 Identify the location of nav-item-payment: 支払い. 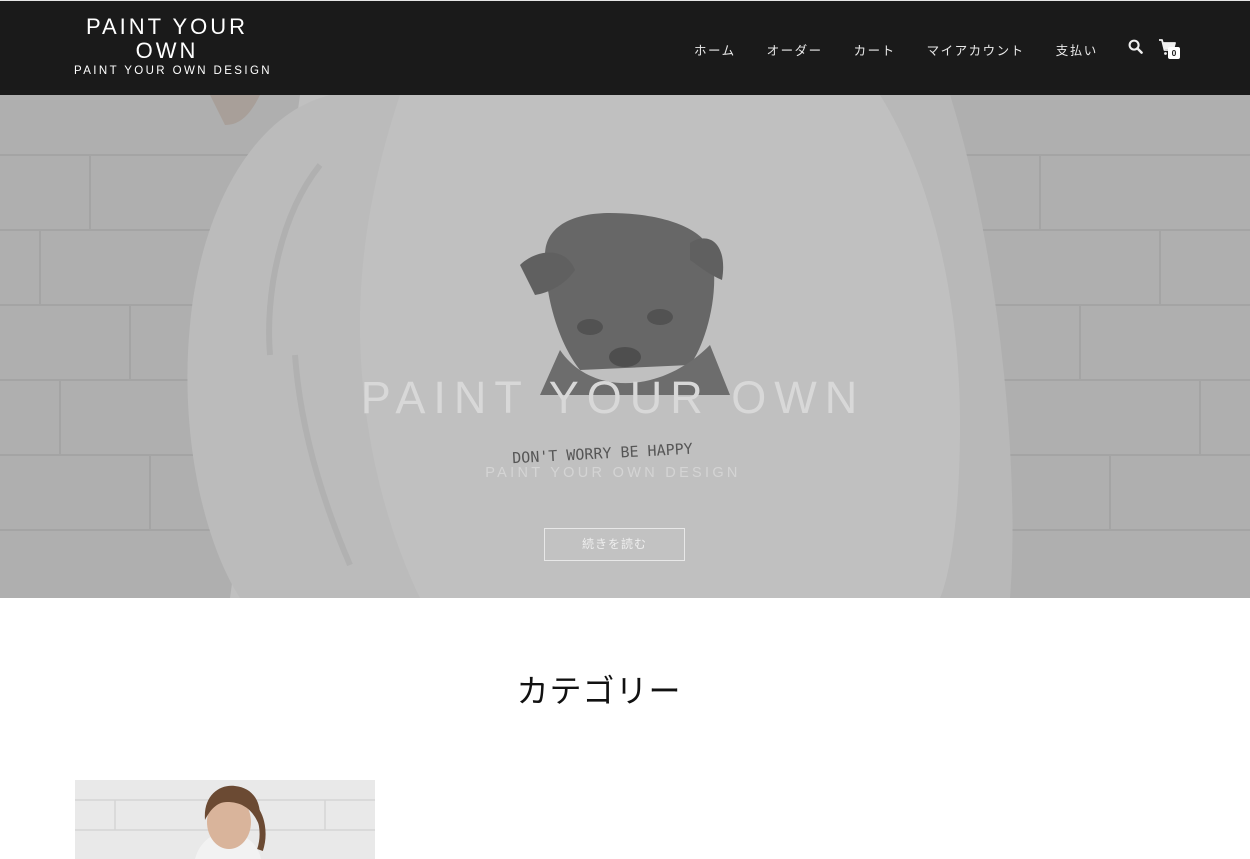
(1077, 49).